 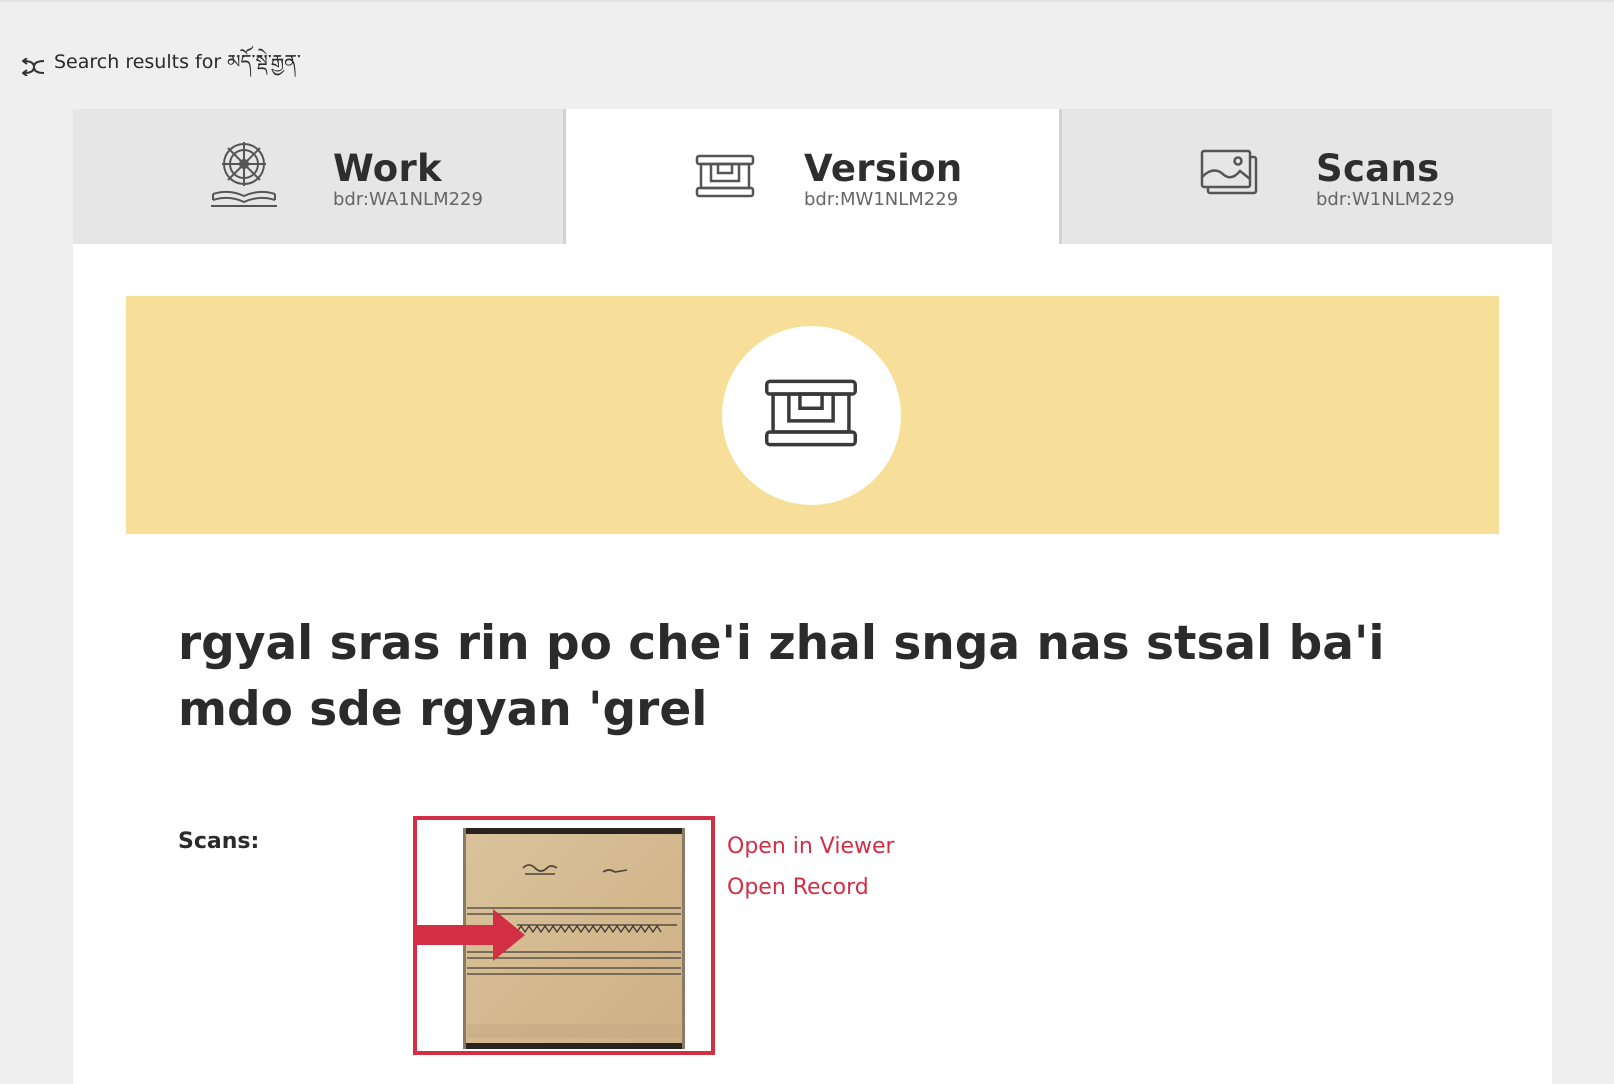 I want to click on tab-version-id: bdr:MW1NLM229, so click(x=881, y=199).